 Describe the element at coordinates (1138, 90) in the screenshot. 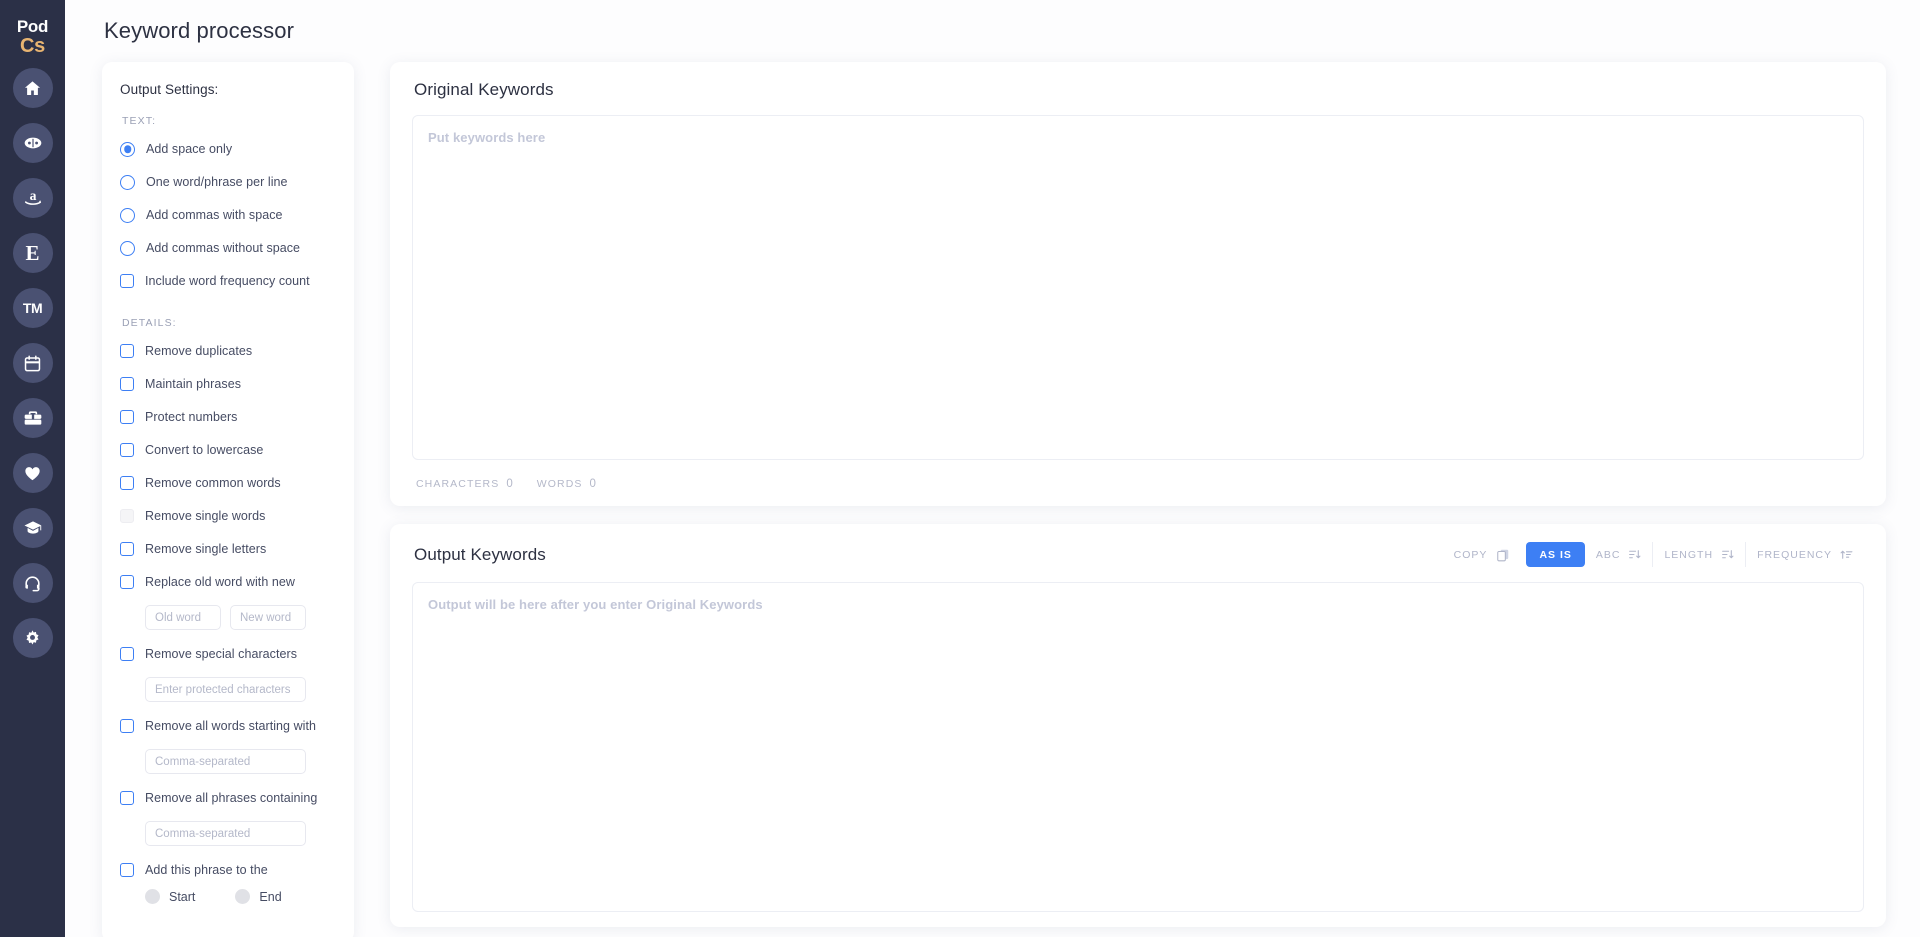

I see `original-keywords-header: Original Keywords` at that location.